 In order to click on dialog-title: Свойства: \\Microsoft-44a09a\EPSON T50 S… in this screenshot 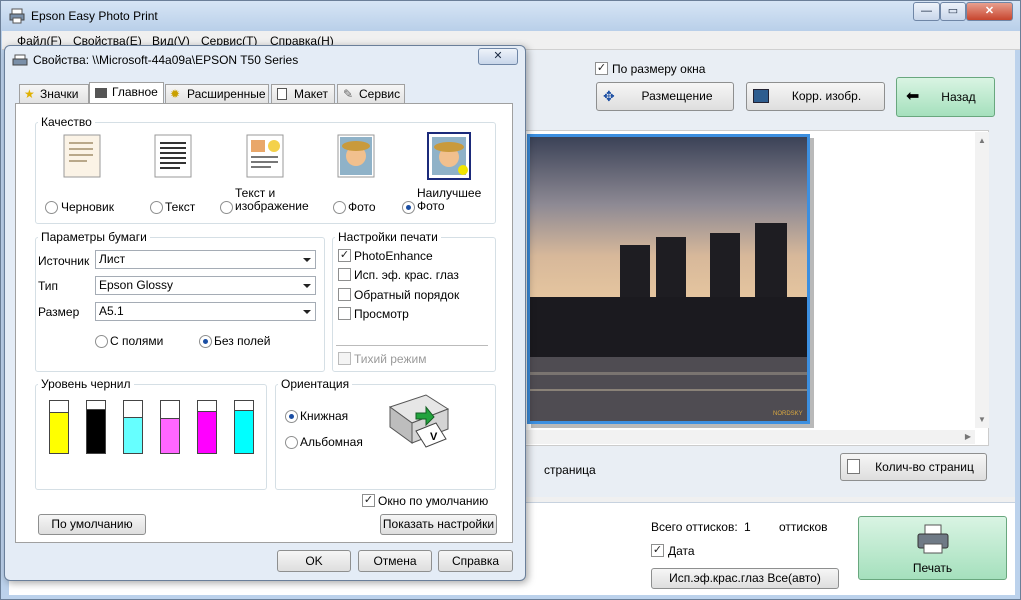, I will do `click(166, 60)`.